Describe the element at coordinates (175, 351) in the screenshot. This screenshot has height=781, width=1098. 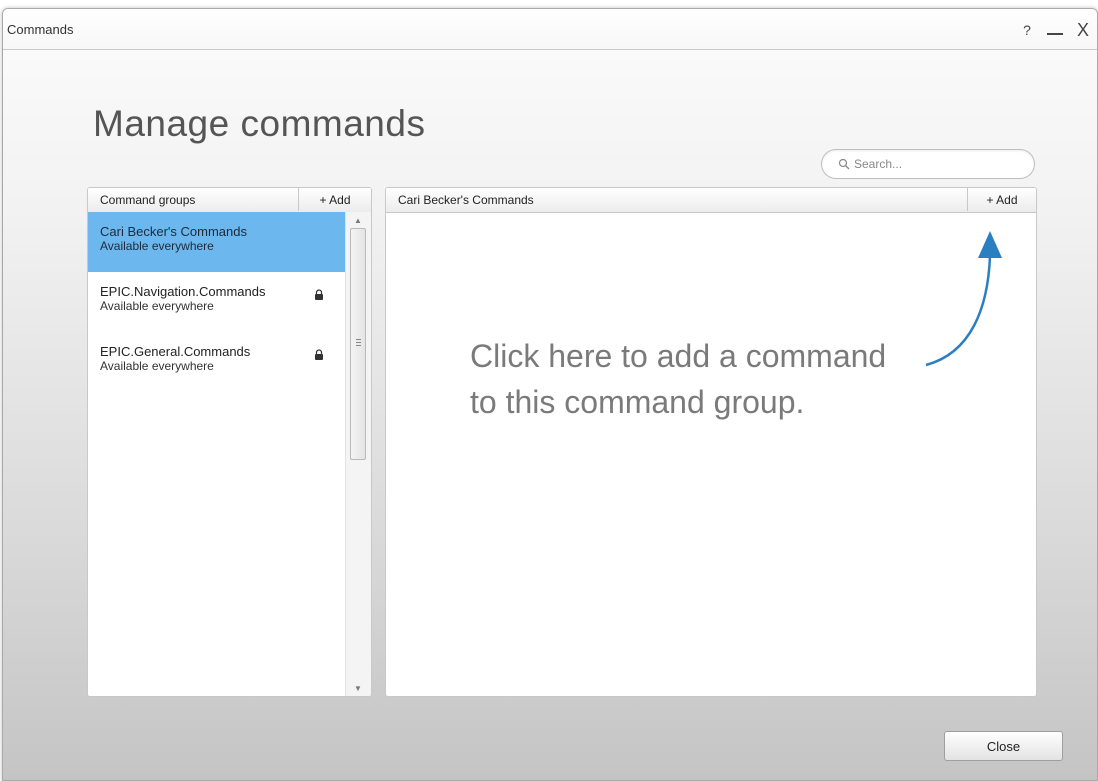
I see `group-name: EPIC.General.Commands` at that location.